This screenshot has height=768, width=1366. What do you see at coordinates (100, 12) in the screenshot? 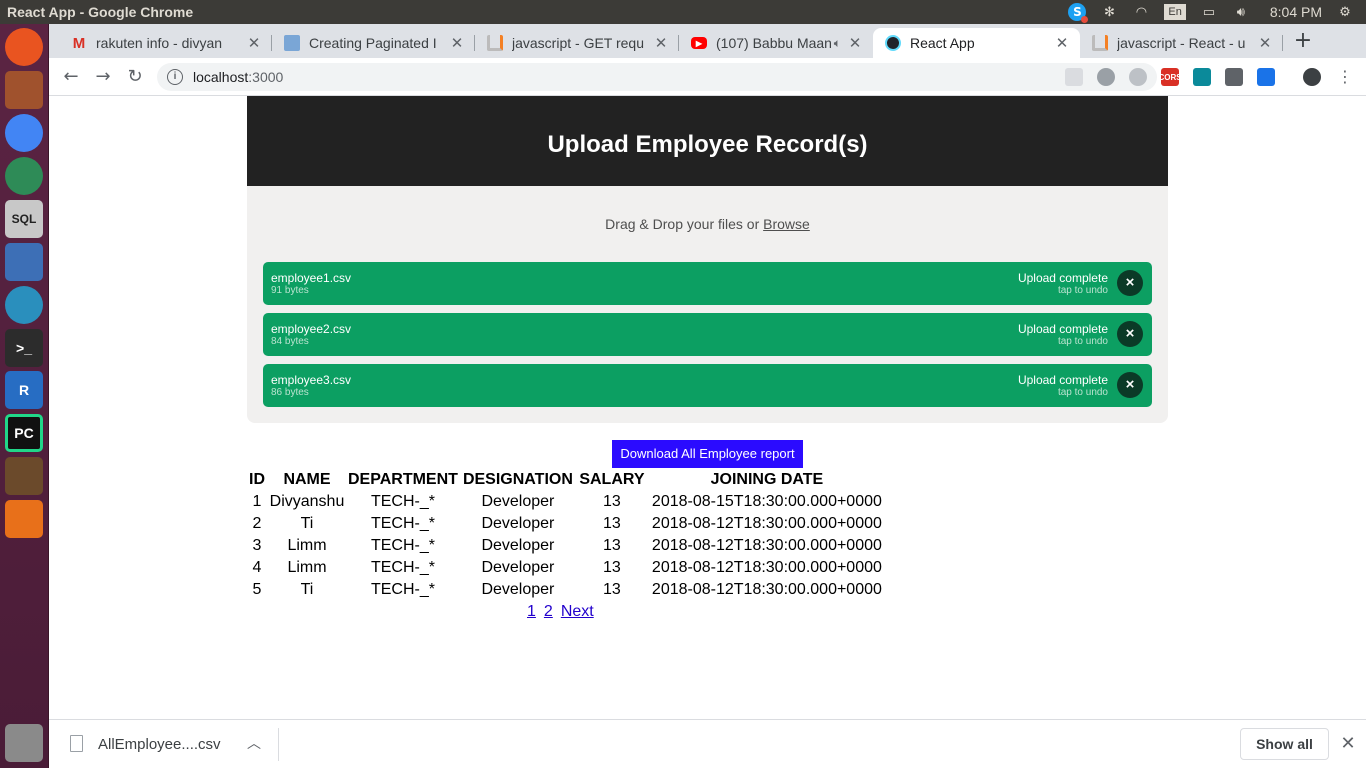
I see `window-title: React App - Google Chrome` at bounding box center [100, 12].